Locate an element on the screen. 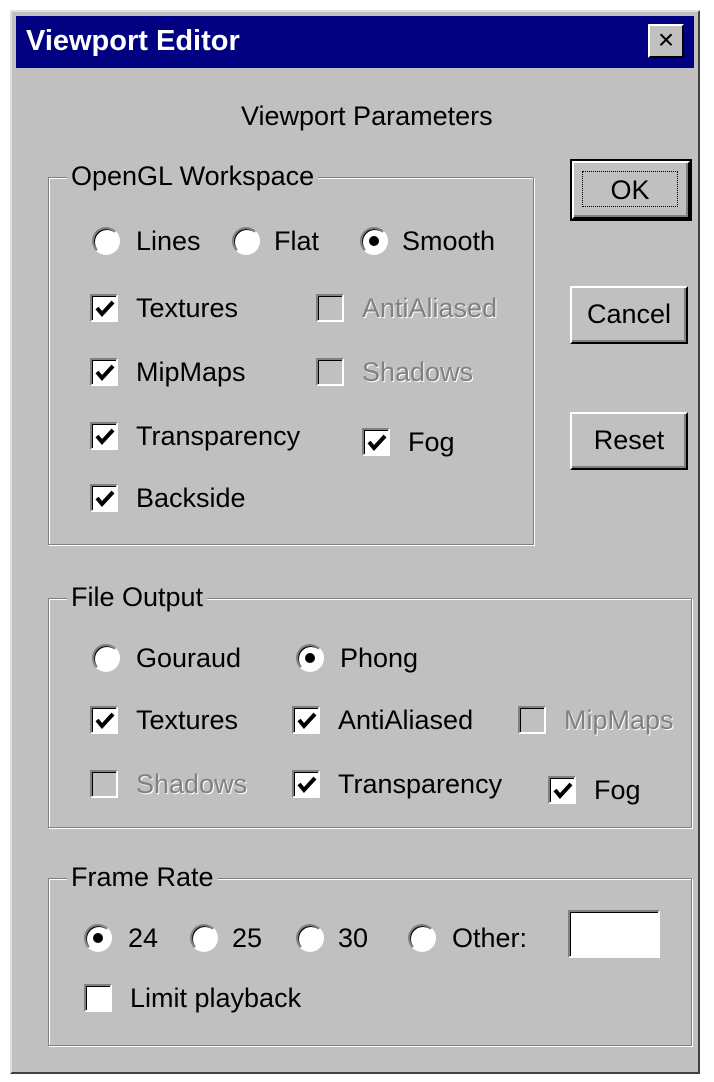 The image size is (714, 1082). radio-flat-label: Flat is located at coordinates (297, 241).